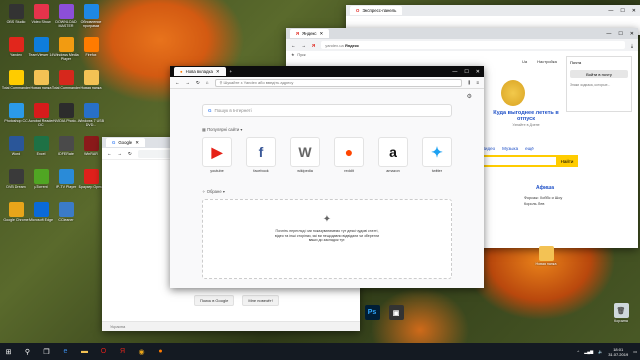  Describe the element at coordinates (8, 351) in the screenshot. I see `windows-start-icon: ⊞` at that location.